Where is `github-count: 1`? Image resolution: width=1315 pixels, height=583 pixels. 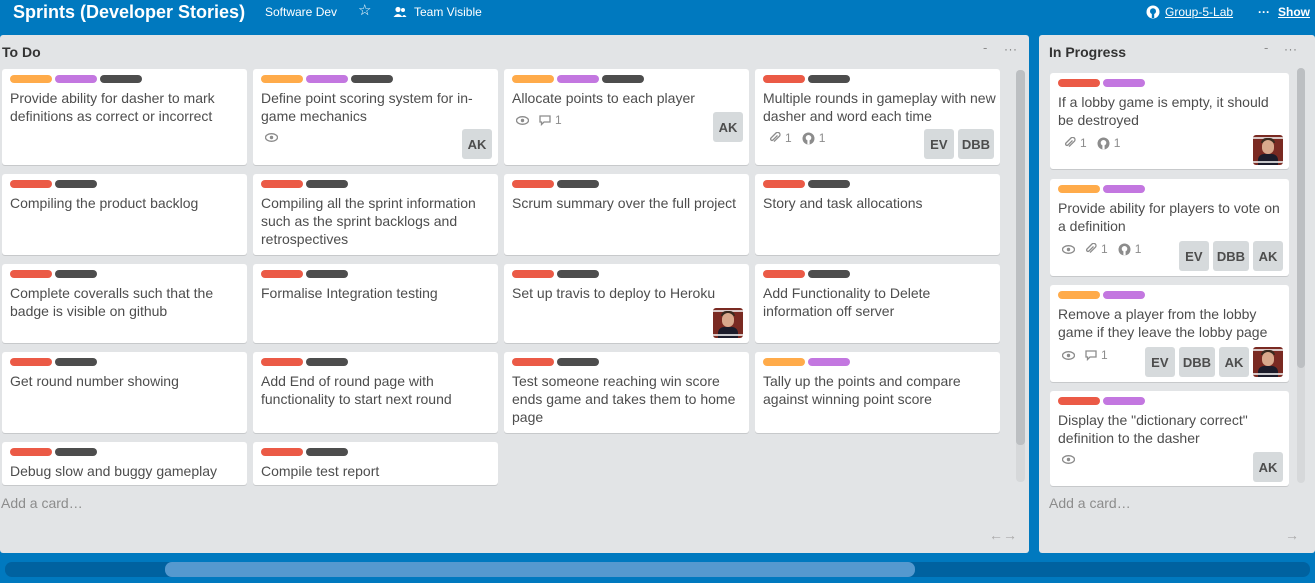 github-count: 1 is located at coordinates (1138, 249).